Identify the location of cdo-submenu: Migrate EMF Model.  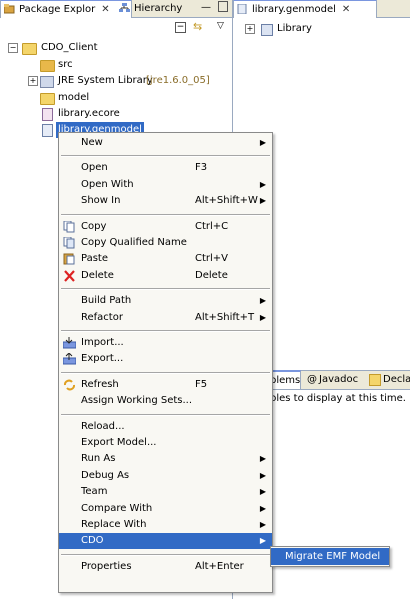
(330, 556).